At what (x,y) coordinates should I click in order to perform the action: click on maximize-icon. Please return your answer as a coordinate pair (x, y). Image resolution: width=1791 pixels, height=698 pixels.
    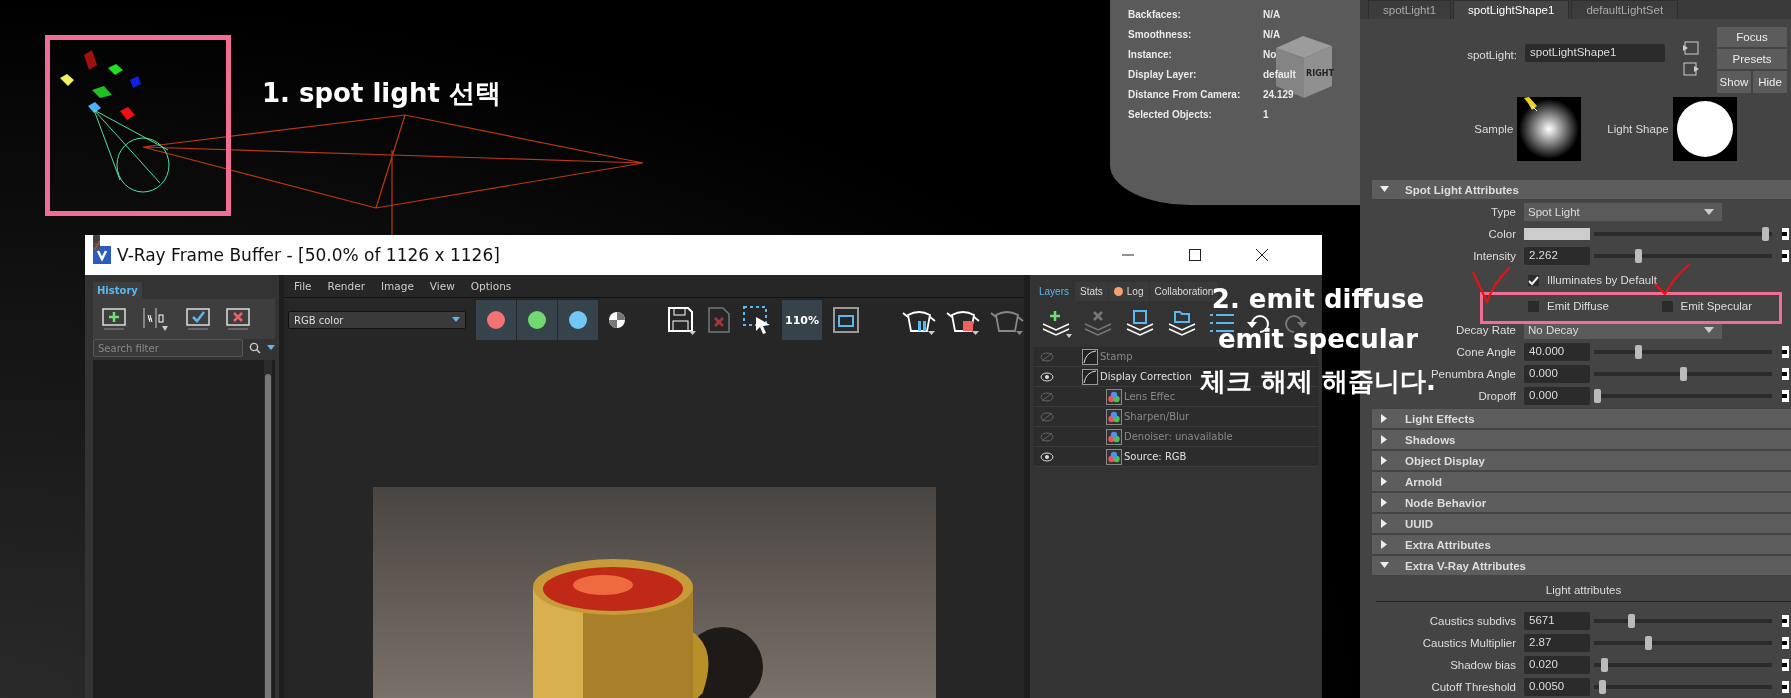
    Looking at the image, I should click on (1195, 255).